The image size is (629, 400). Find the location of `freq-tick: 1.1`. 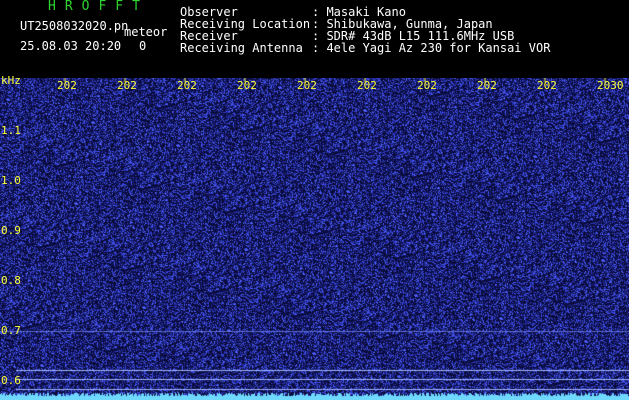

freq-tick: 1.1 is located at coordinates (11, 130).